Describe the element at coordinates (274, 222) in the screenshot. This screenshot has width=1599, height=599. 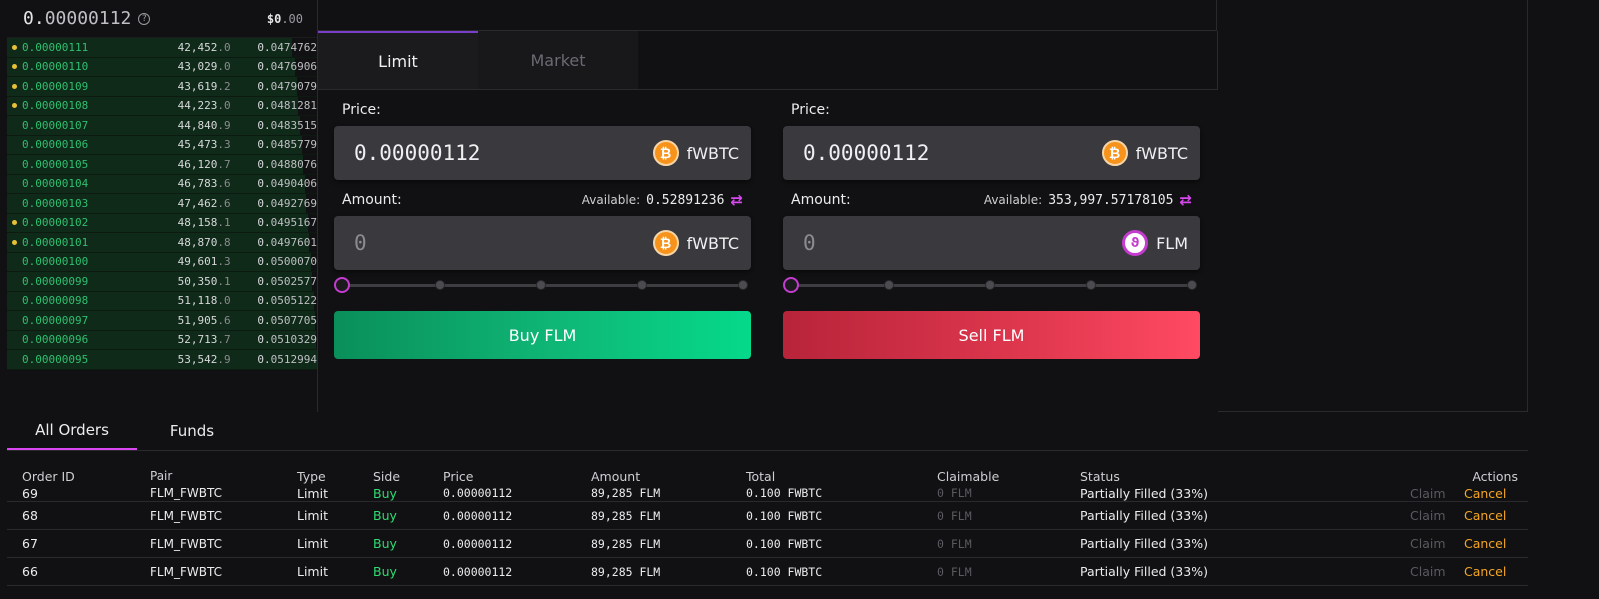
I see `row-total: 0.0495167` at that location.